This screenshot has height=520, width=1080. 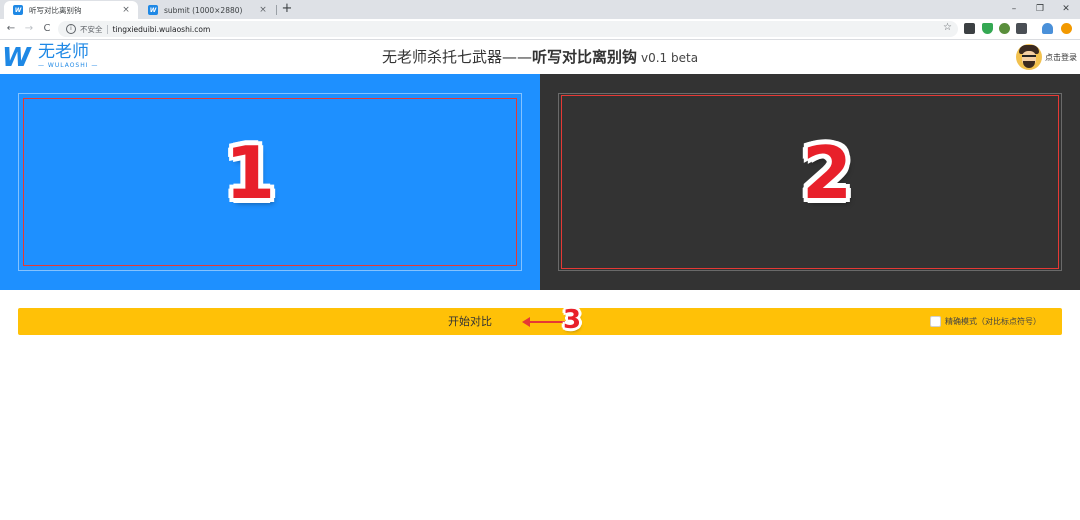 I want to click on tab-tingxie: W 听写对比离别钩 ×, so click(x=71, y=10).